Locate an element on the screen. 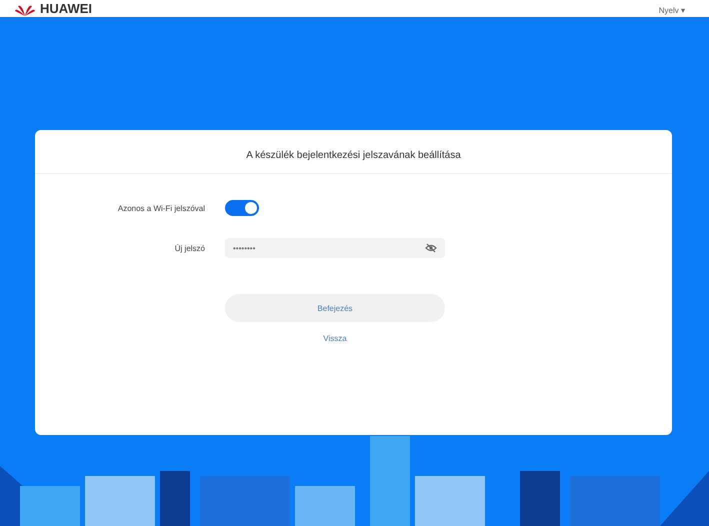 Image resolution: width=709 pixels, height=526 pixels. finish-button: Befejezés is located at coordinates (335, 308).